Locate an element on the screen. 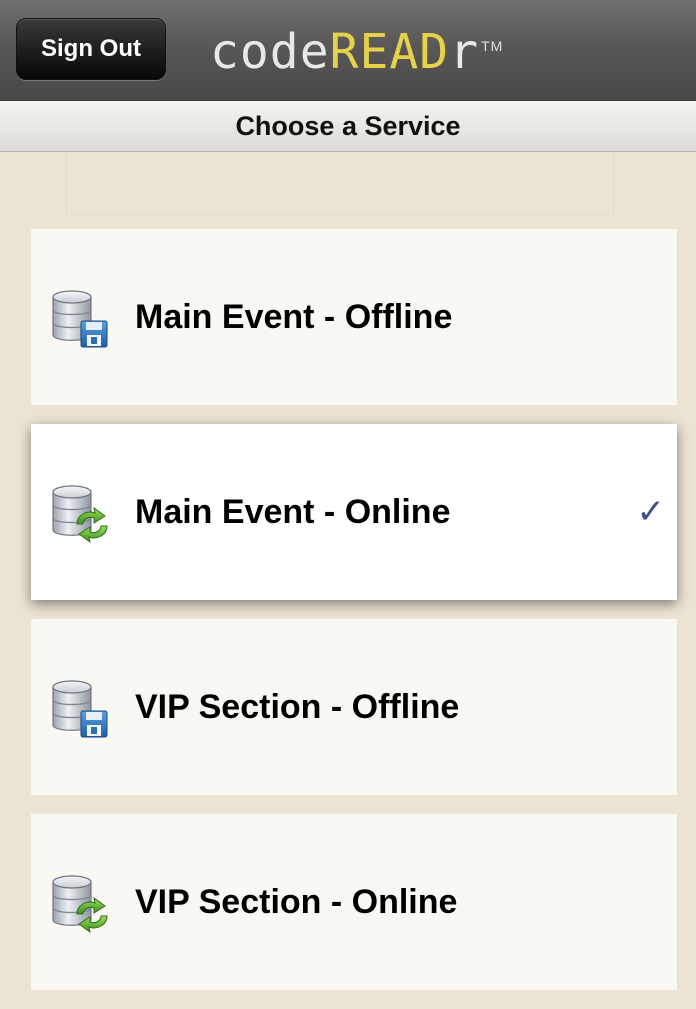  logo-text-r: r is located at coordinates (464, 52).